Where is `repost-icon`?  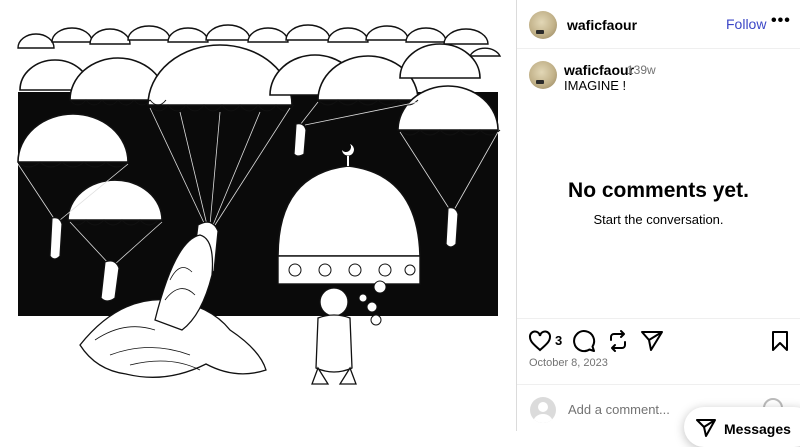 repost-icon is located at coordinates (618, 341).